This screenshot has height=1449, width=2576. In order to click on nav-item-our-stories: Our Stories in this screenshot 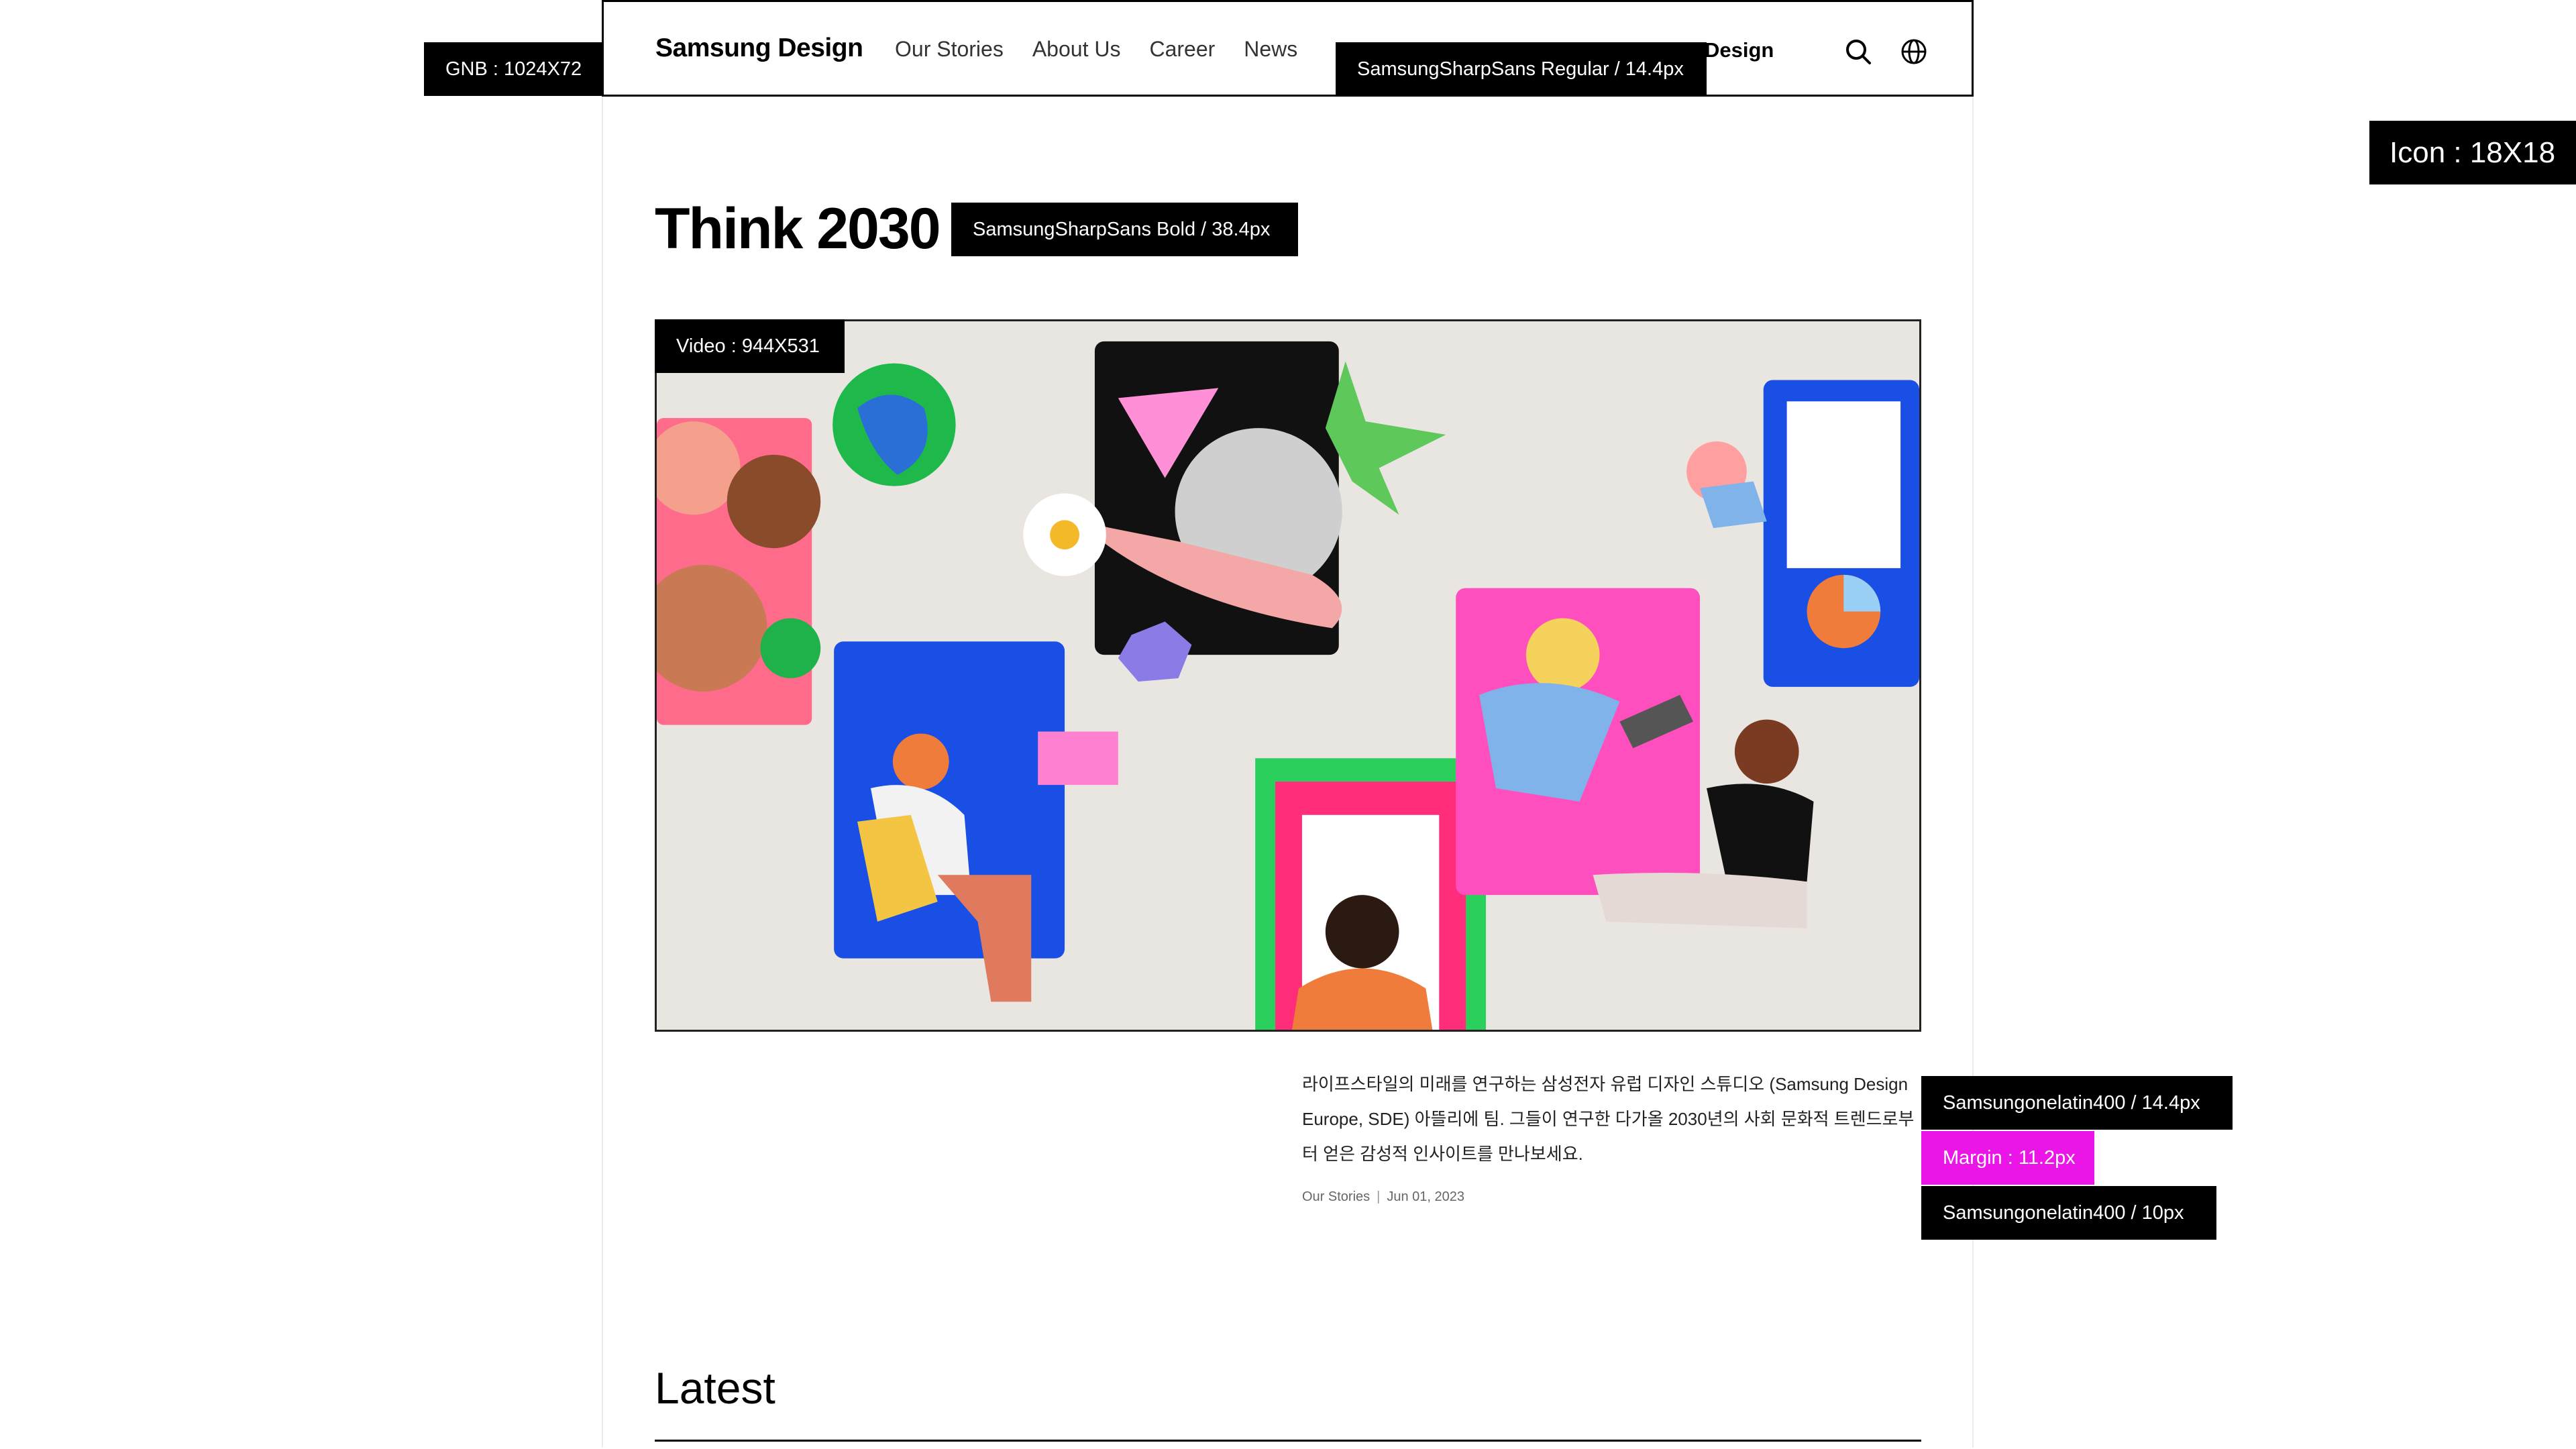, I will do `click(949, 49)`.